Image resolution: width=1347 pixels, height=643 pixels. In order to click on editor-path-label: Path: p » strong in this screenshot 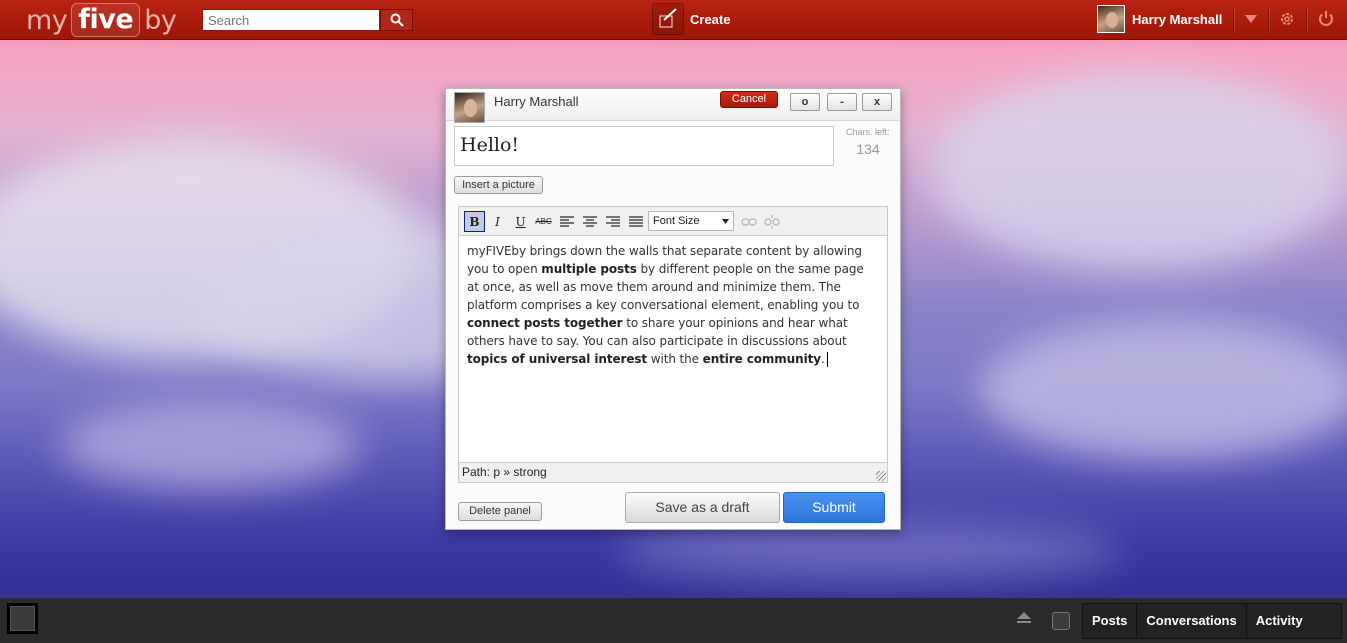, I will do `click(504, 472)`.